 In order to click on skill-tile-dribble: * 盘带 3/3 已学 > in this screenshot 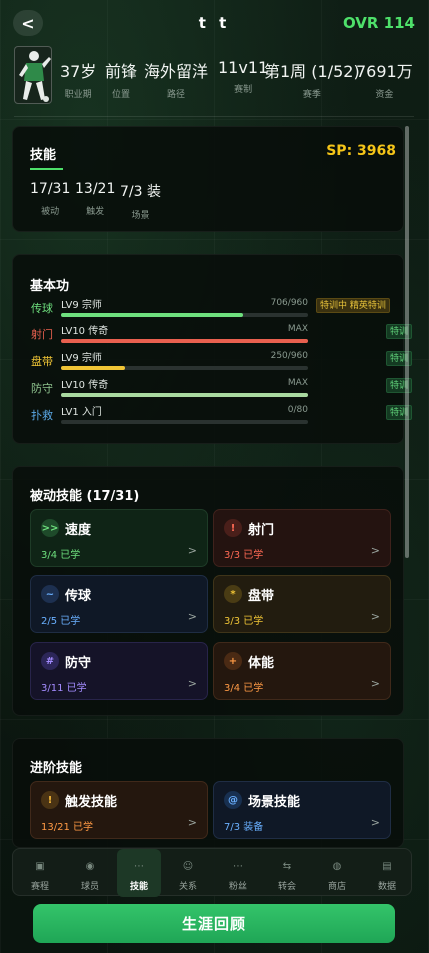, I will do `click(302, 604)`.